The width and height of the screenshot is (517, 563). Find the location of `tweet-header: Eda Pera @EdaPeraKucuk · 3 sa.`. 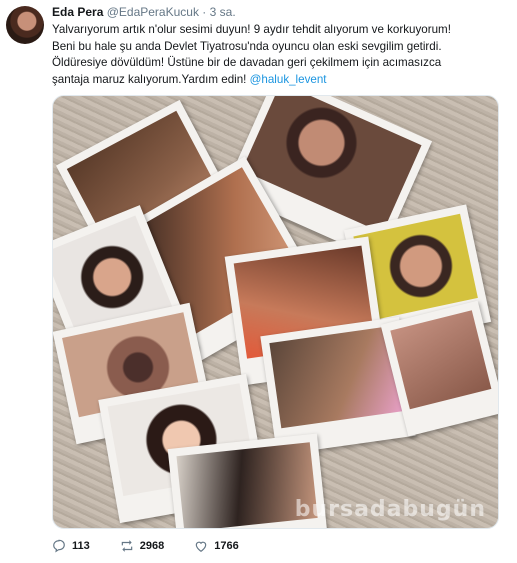

tweet-header: Eda Pera @EdaPeraKucuk · 3 sa. is located at coordinates (144, 12).